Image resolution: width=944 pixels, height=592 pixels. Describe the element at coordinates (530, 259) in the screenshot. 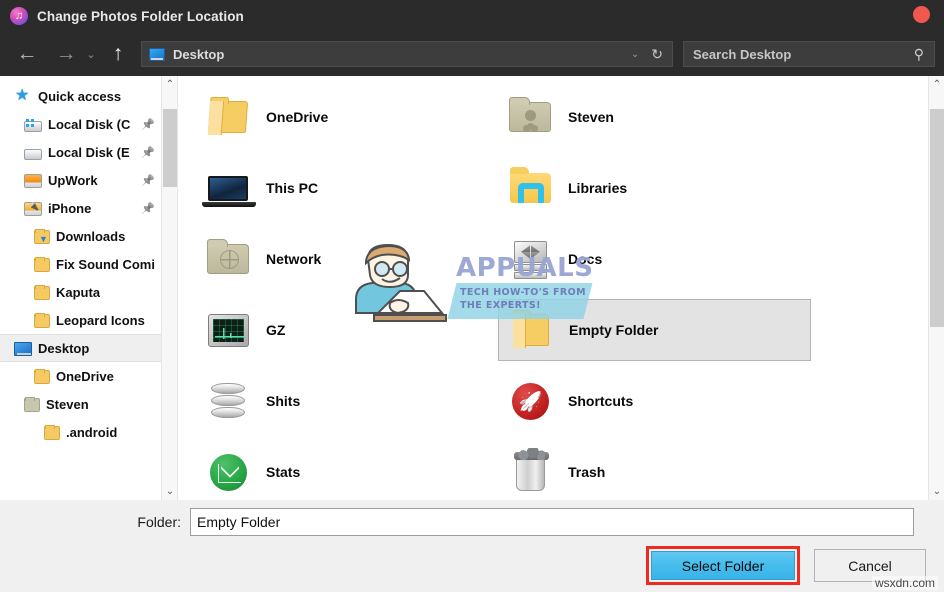

I see `hdd-icon` at that location.